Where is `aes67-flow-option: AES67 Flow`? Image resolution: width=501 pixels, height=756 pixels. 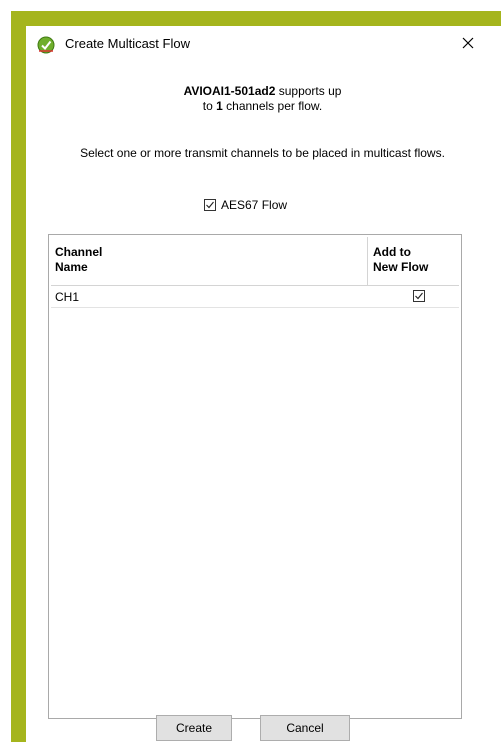 aes67-flow-option: AES67 Flow is located at coordinates (245, 205).